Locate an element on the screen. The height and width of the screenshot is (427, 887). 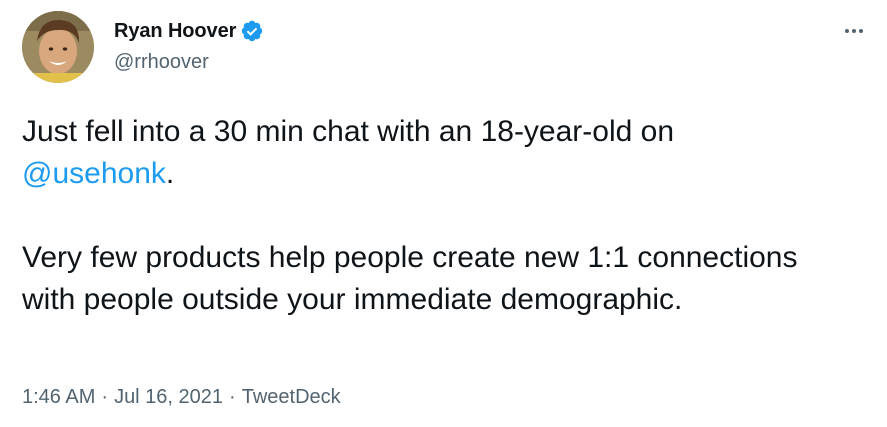
avatar-image is located at coordinates (58, 47).